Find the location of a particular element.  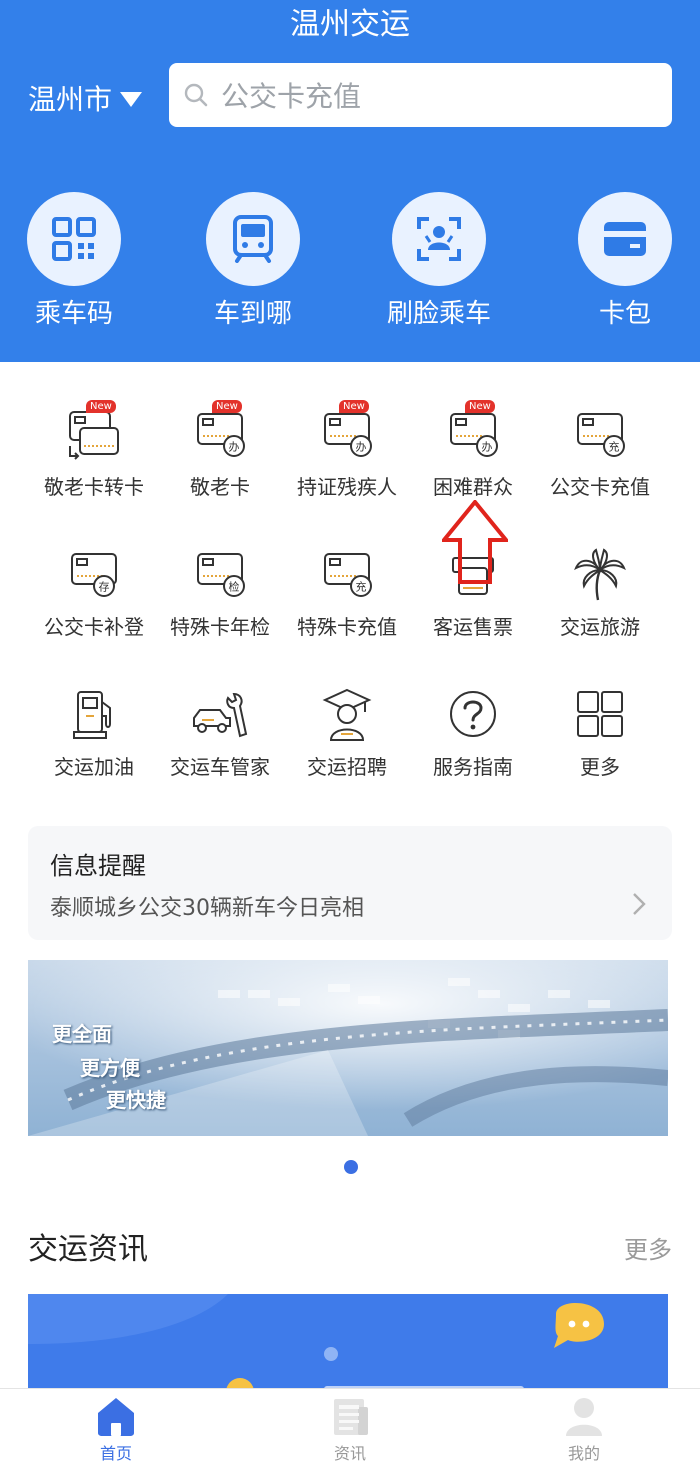

service-label: 持证残疾人 is located at coordinates (347, 487).